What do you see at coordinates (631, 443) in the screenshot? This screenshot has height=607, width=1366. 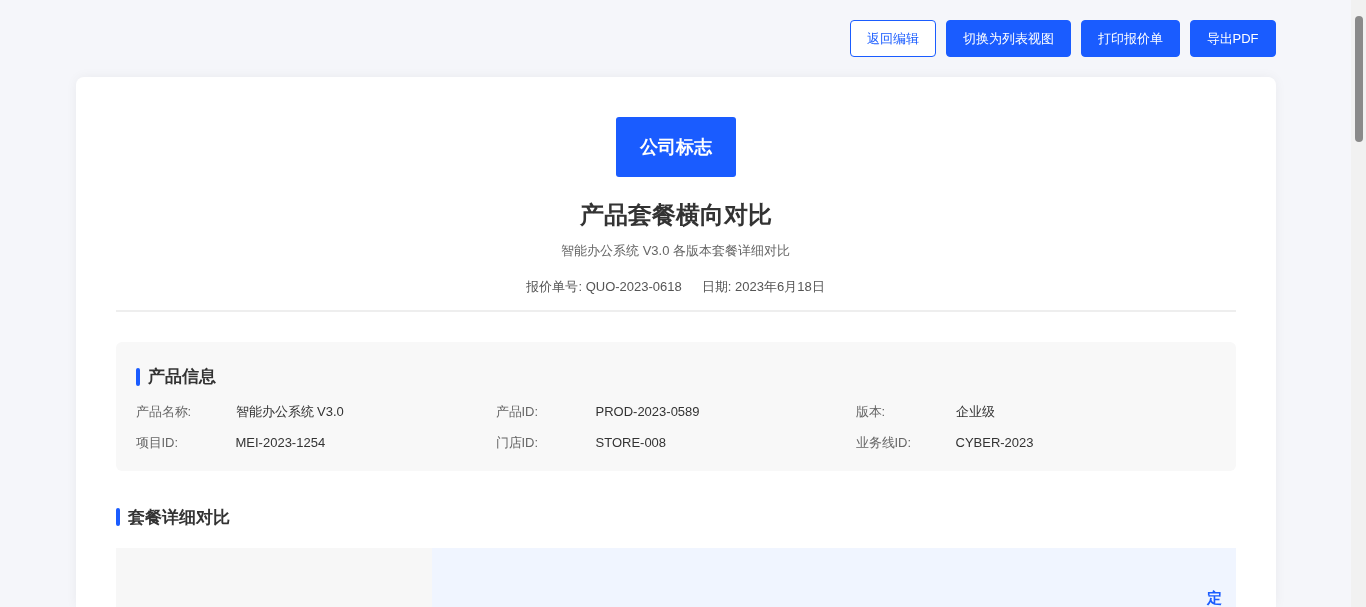 I see `field-value: STORE-008` at bounding box center [631, 443].